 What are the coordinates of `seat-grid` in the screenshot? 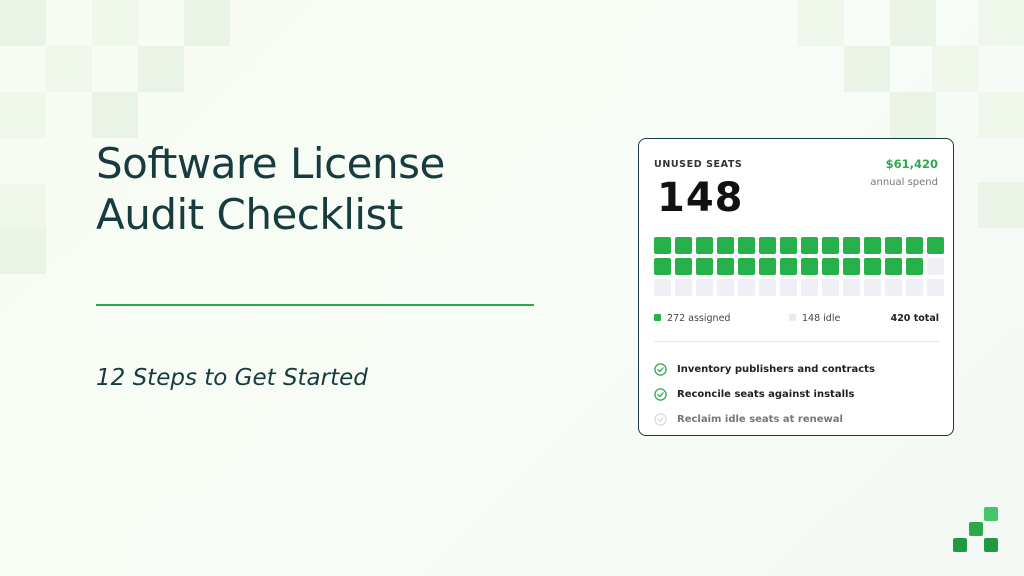 It's located at (799, 266).